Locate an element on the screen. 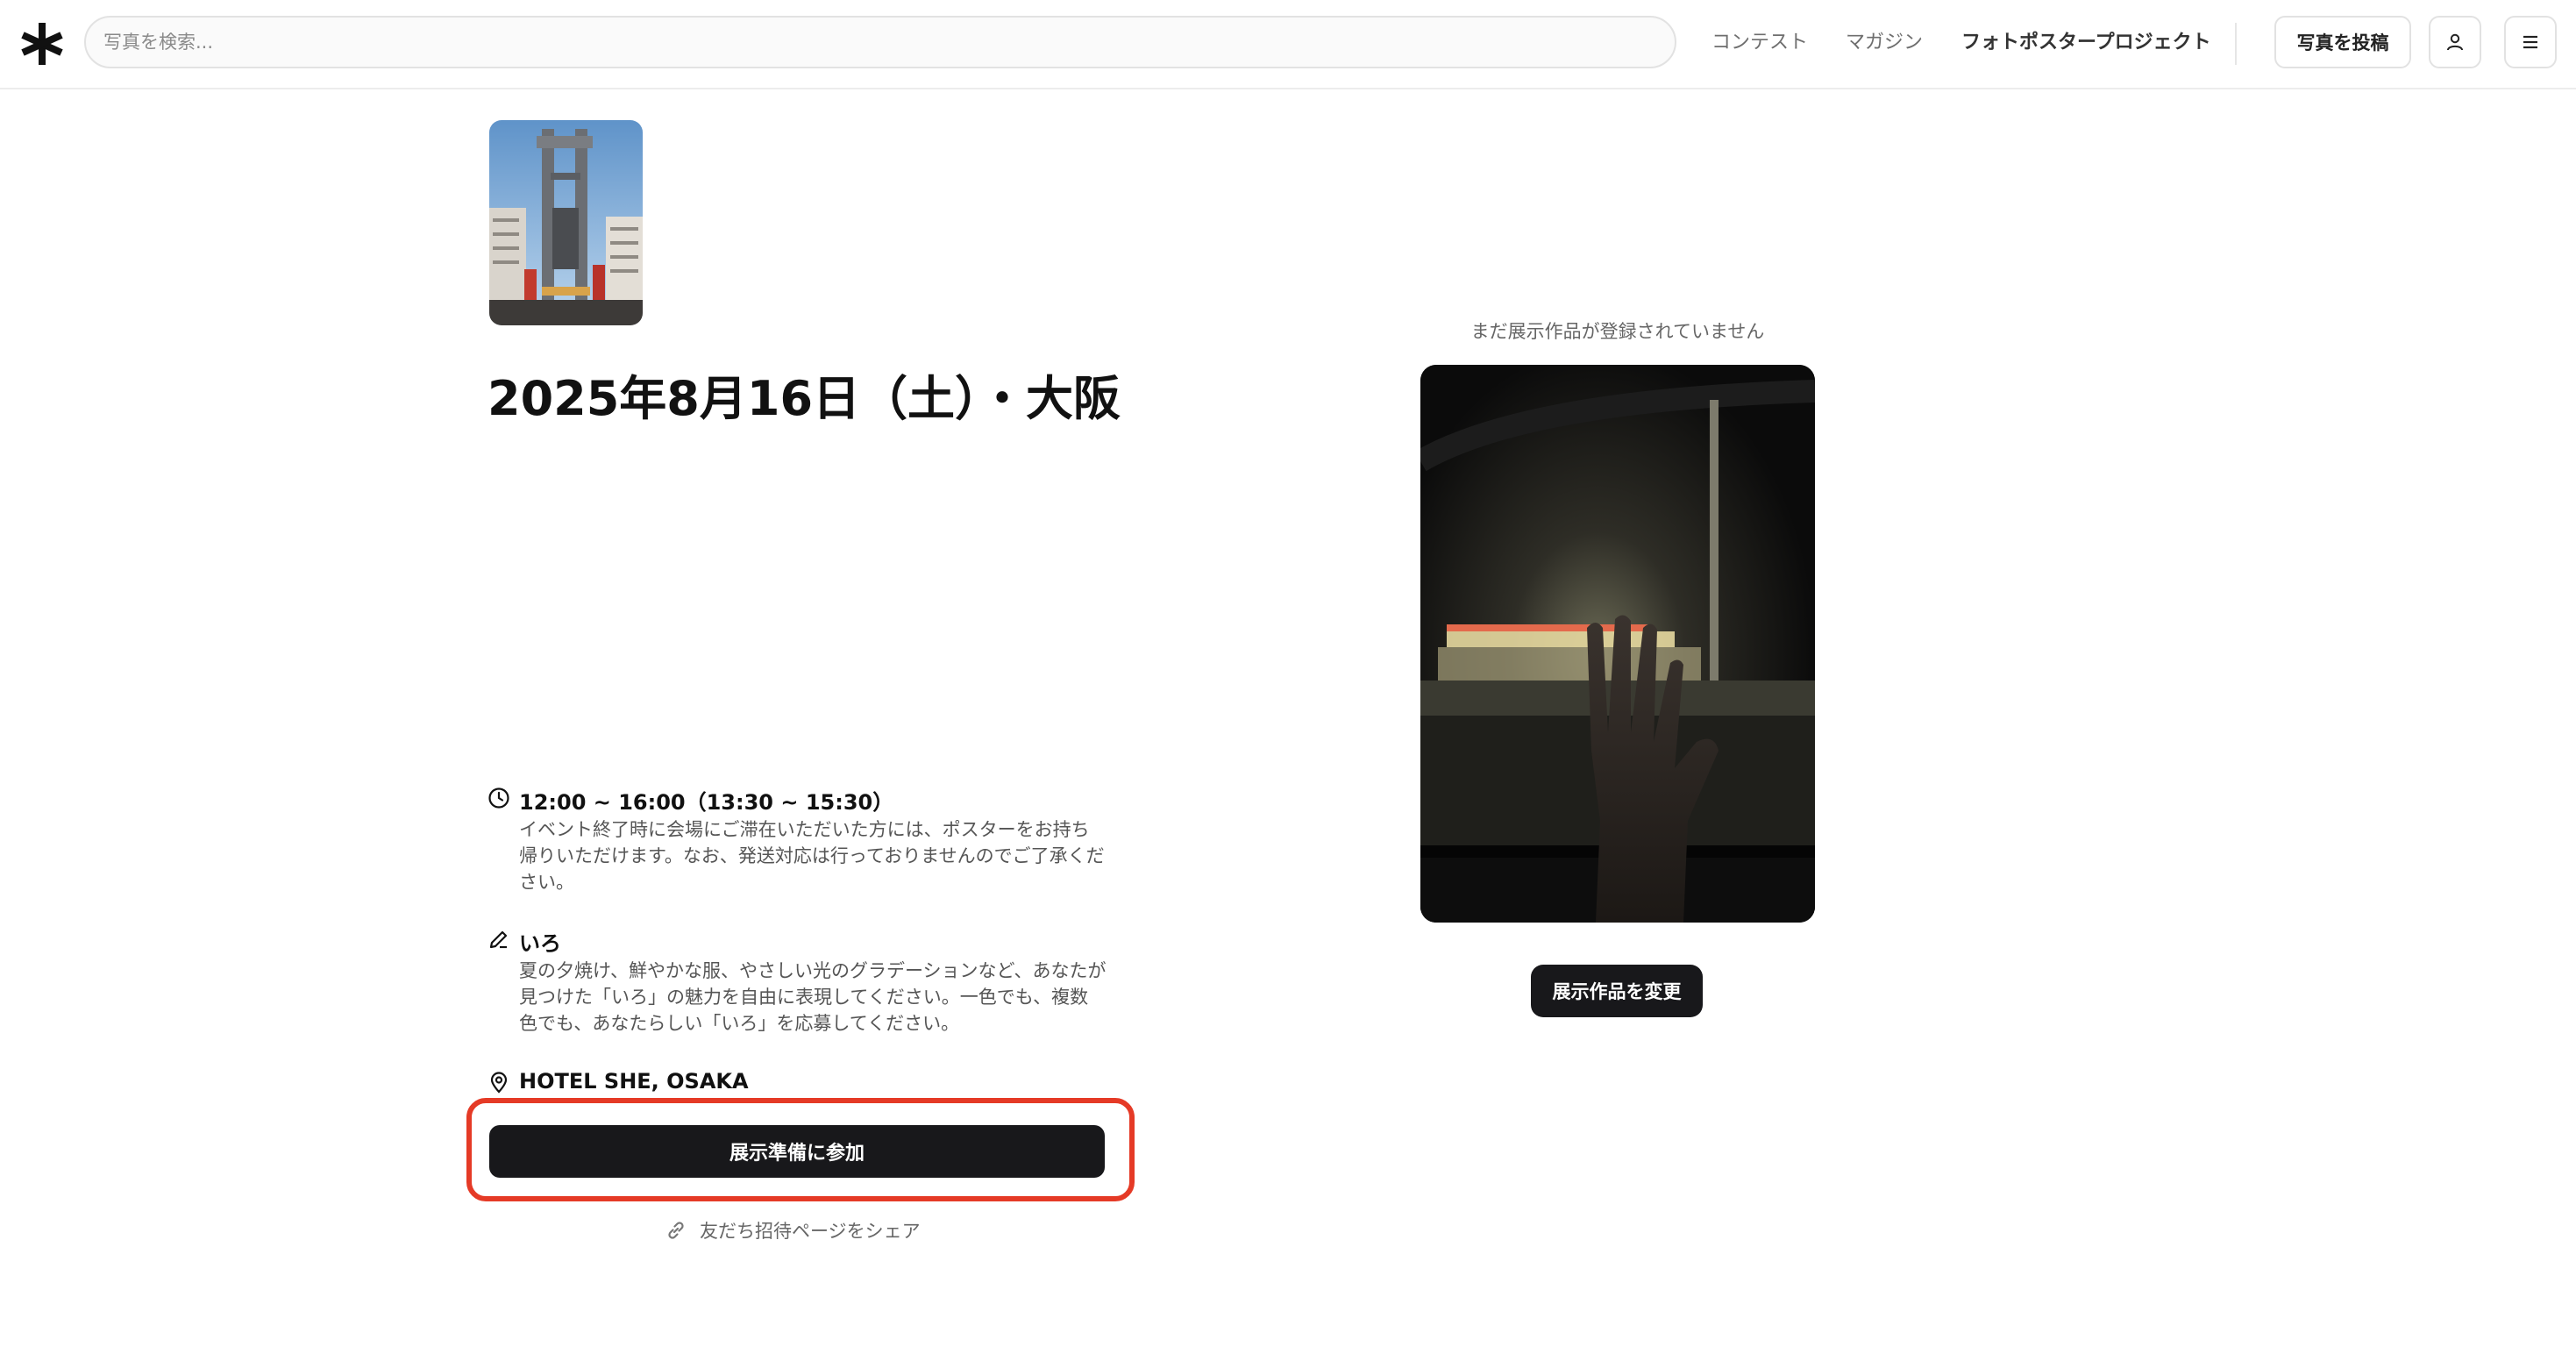 This screenshot has height=1354, width=2576. nav-divider is located at coordinates (2236, 44).